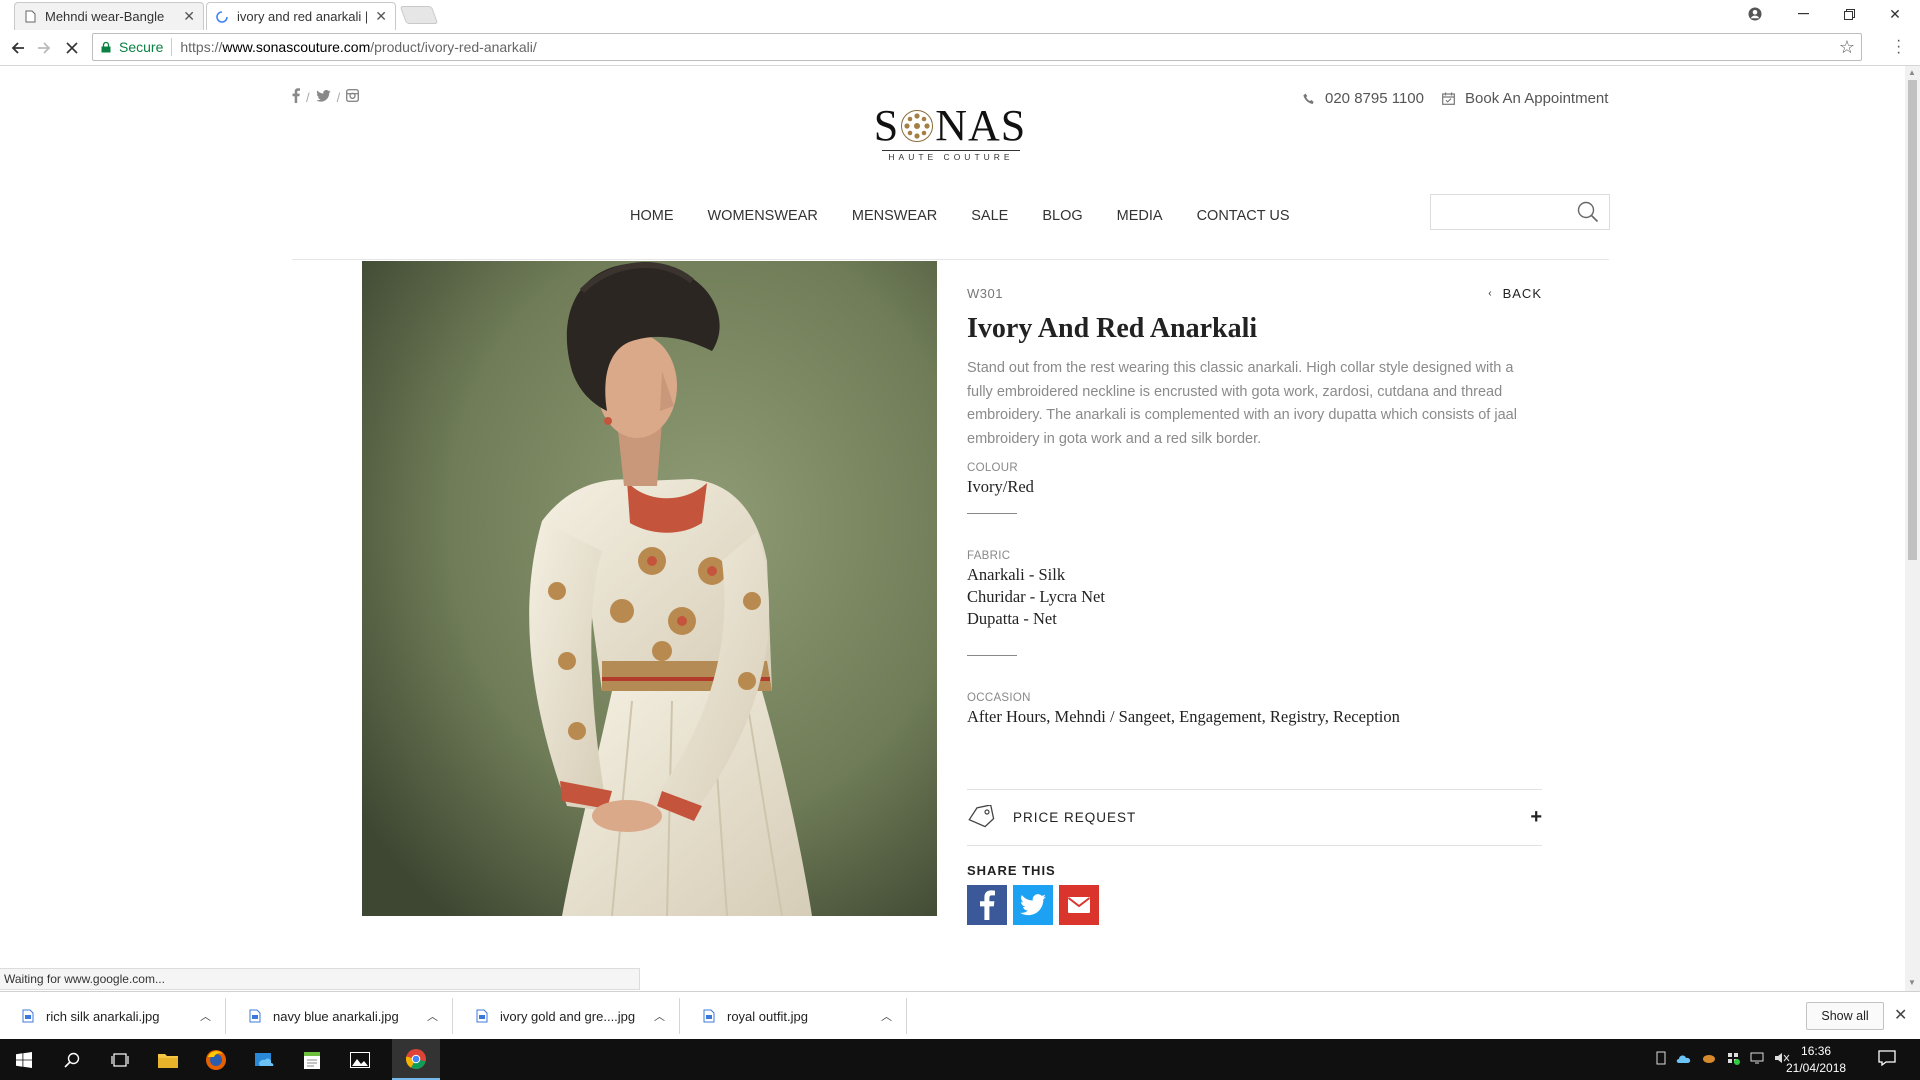 Image resolution: width=1920 pixels, height=1080 pixels. Describe the element at coordinates (1308, 98) in the screenshot. I see `phone-icon` at that location.